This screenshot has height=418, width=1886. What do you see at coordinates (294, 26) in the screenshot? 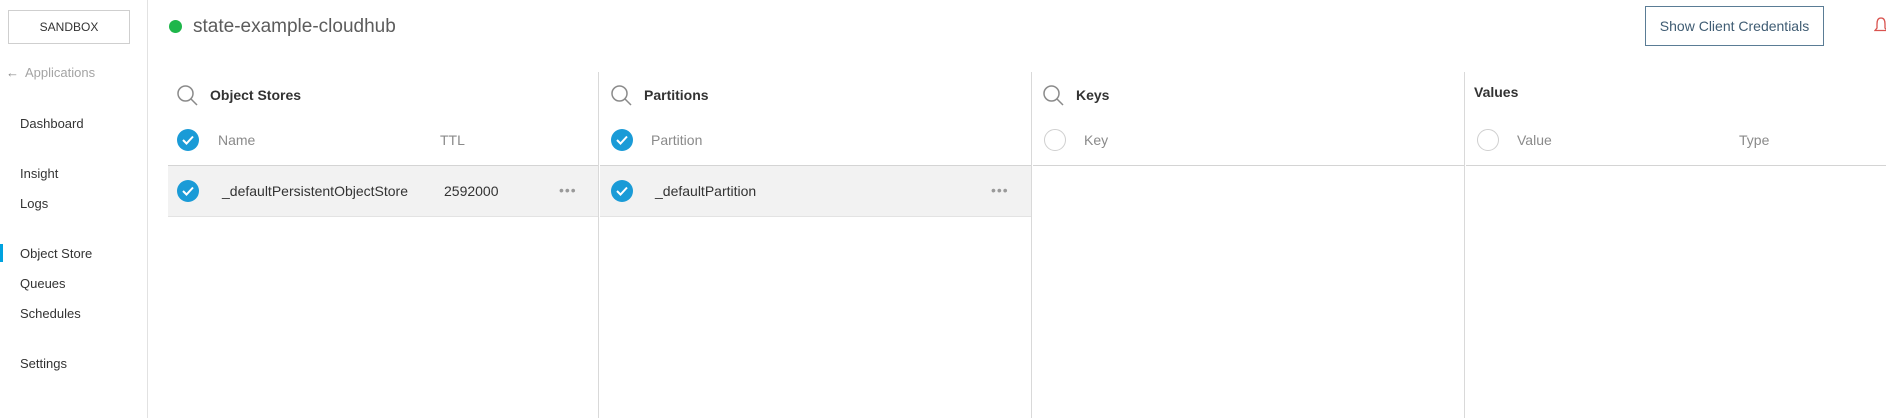
I see `page-title: state-example-cloudhub` at bounding box center [294, 26].